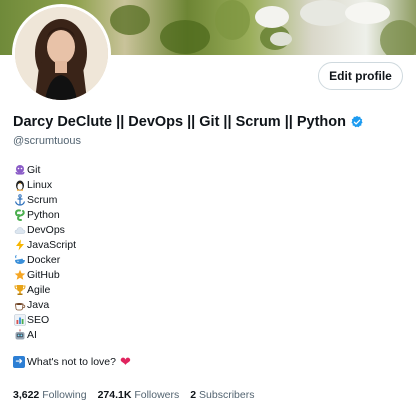 This screenshot has width=416, height=416. I want to click on star-icon, so click(19, 274).